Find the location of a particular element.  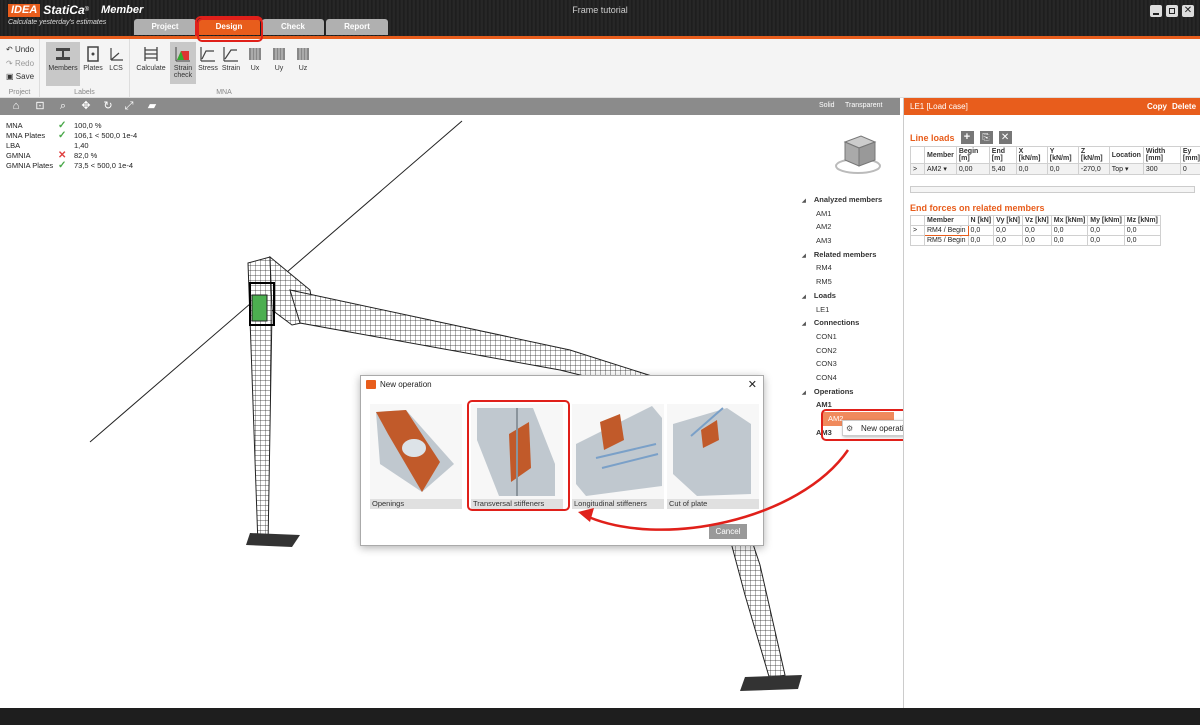

highlight-transversal-option is located at coordinates (518, 455).